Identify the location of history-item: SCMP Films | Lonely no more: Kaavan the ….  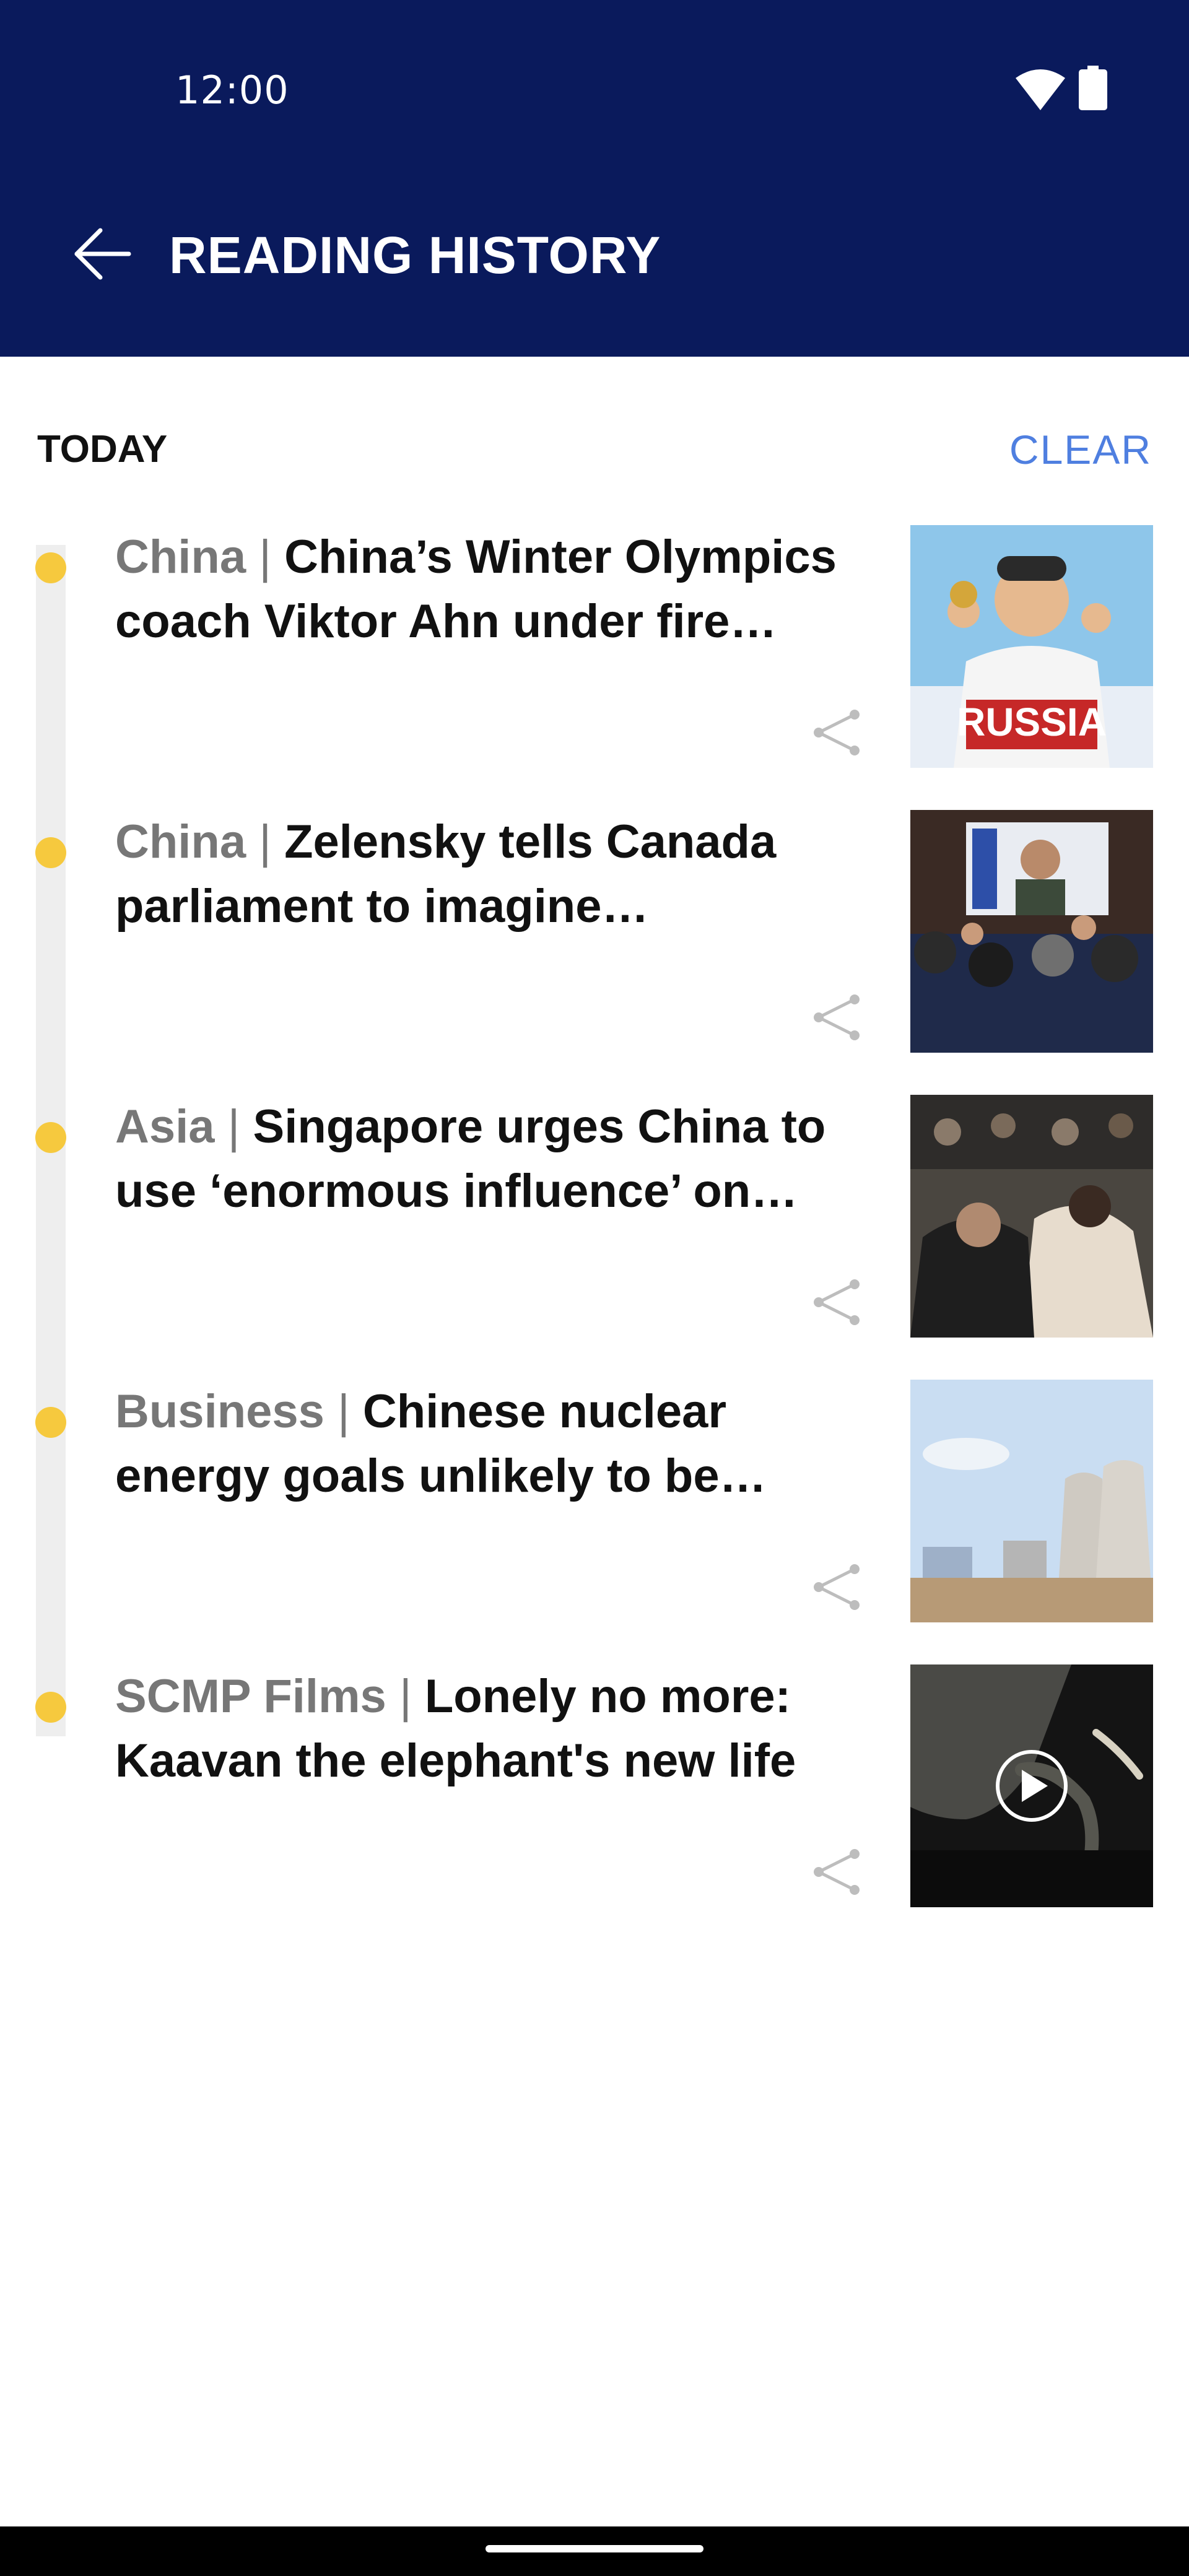
(594, 1806).